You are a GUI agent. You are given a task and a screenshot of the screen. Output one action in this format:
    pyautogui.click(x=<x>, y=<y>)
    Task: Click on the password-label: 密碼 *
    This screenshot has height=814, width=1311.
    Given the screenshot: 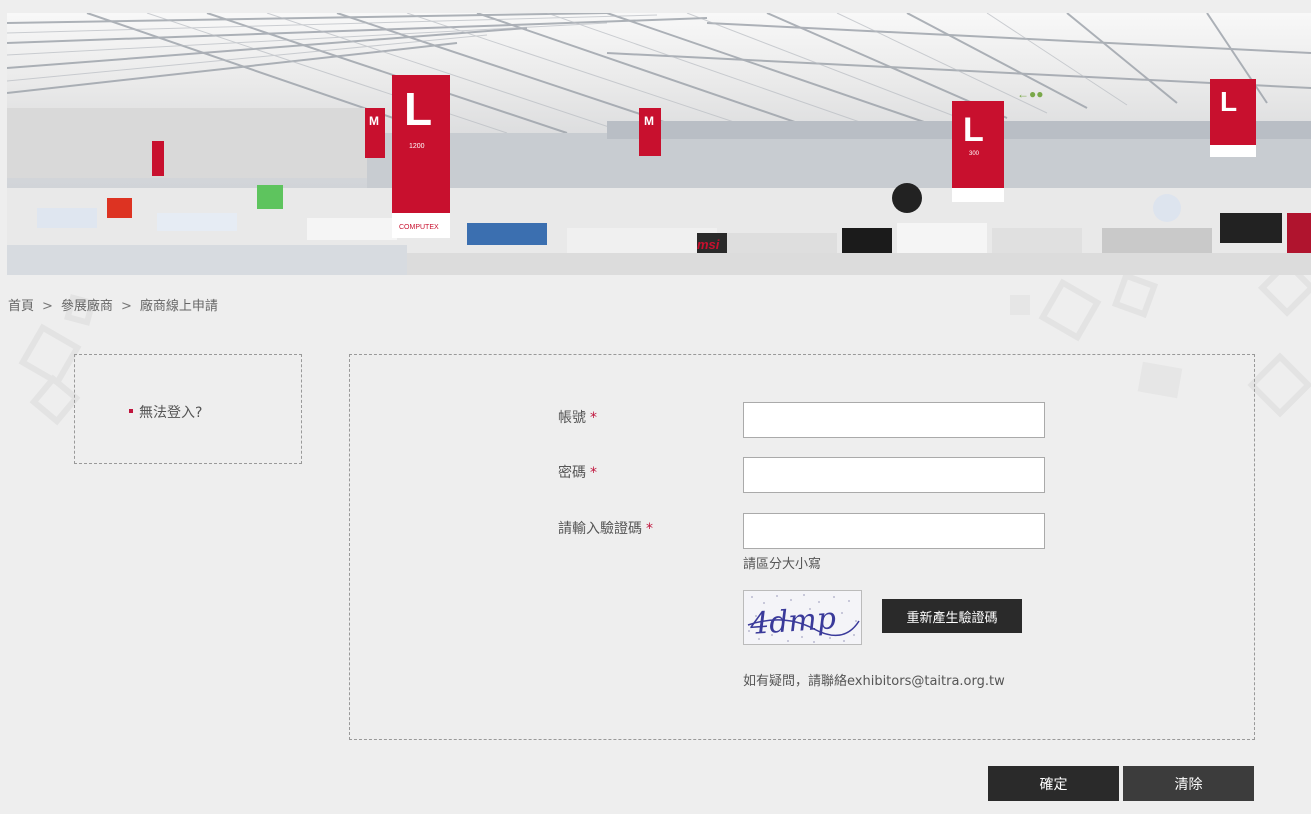 What is the action you would take?
    pyautogui.click(x=577, y=473)
    